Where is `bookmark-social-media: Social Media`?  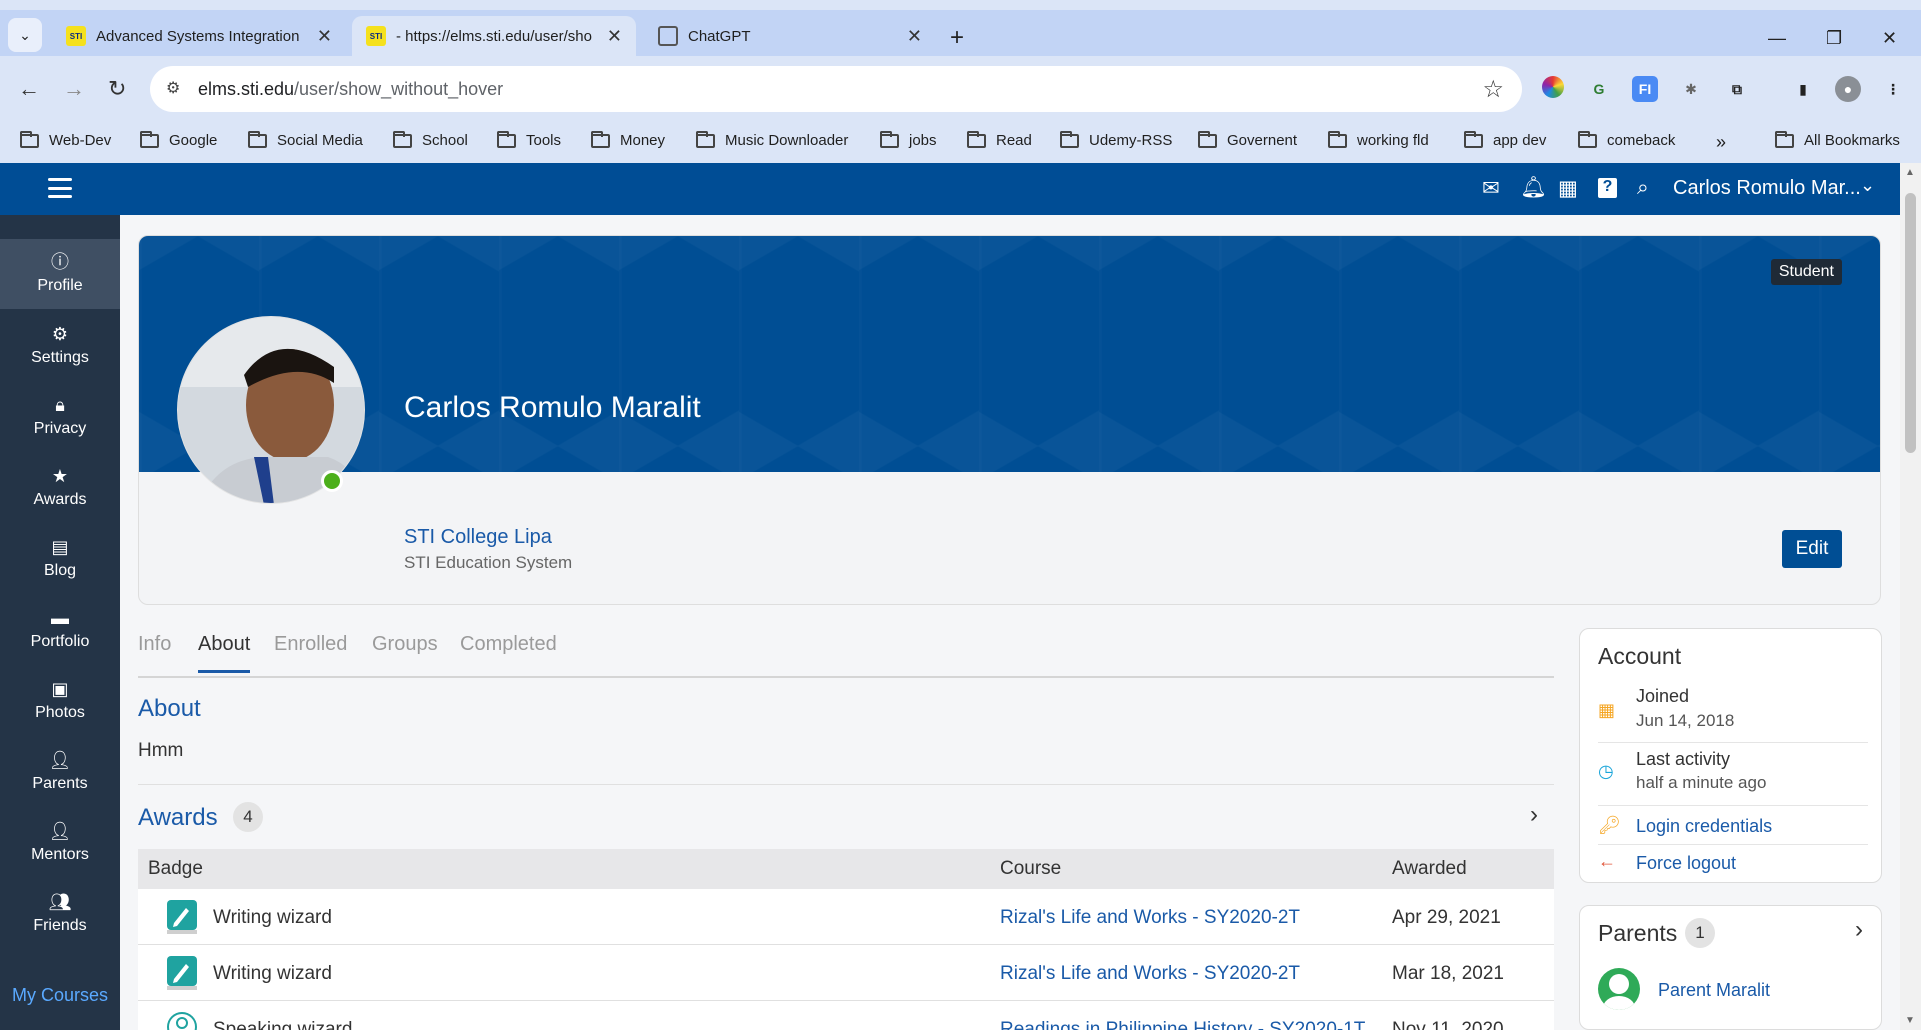
bookmark-social-media: Social Media is located at coordinates (305, 139).